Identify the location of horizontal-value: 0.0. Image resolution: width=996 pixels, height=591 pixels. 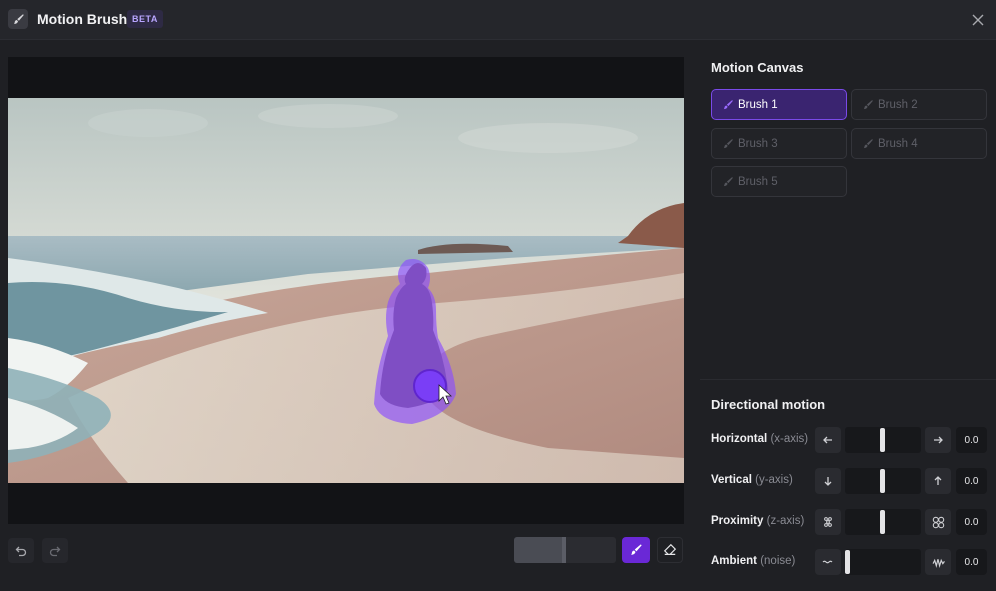
(971, 440).